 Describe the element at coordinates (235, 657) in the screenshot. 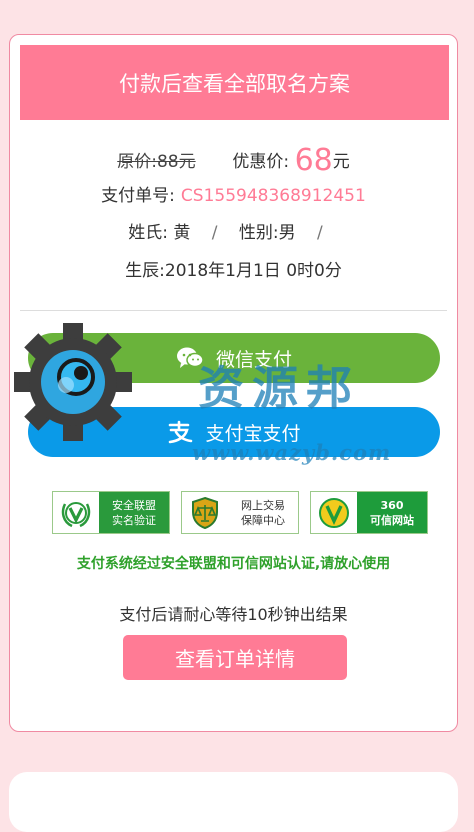

I see `view-order-button: 查看订单详情` at that location.